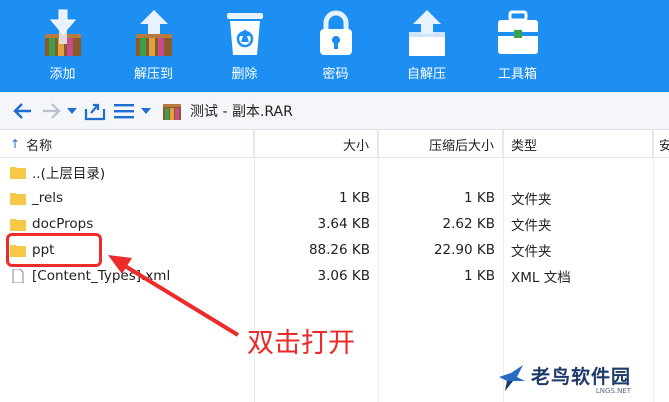 Image resolution: width=669 pixels, height=402 pixels. Describe the element at coordinates (245, 34) in the screenshot. I see `recycle-bin-icon` at that location.